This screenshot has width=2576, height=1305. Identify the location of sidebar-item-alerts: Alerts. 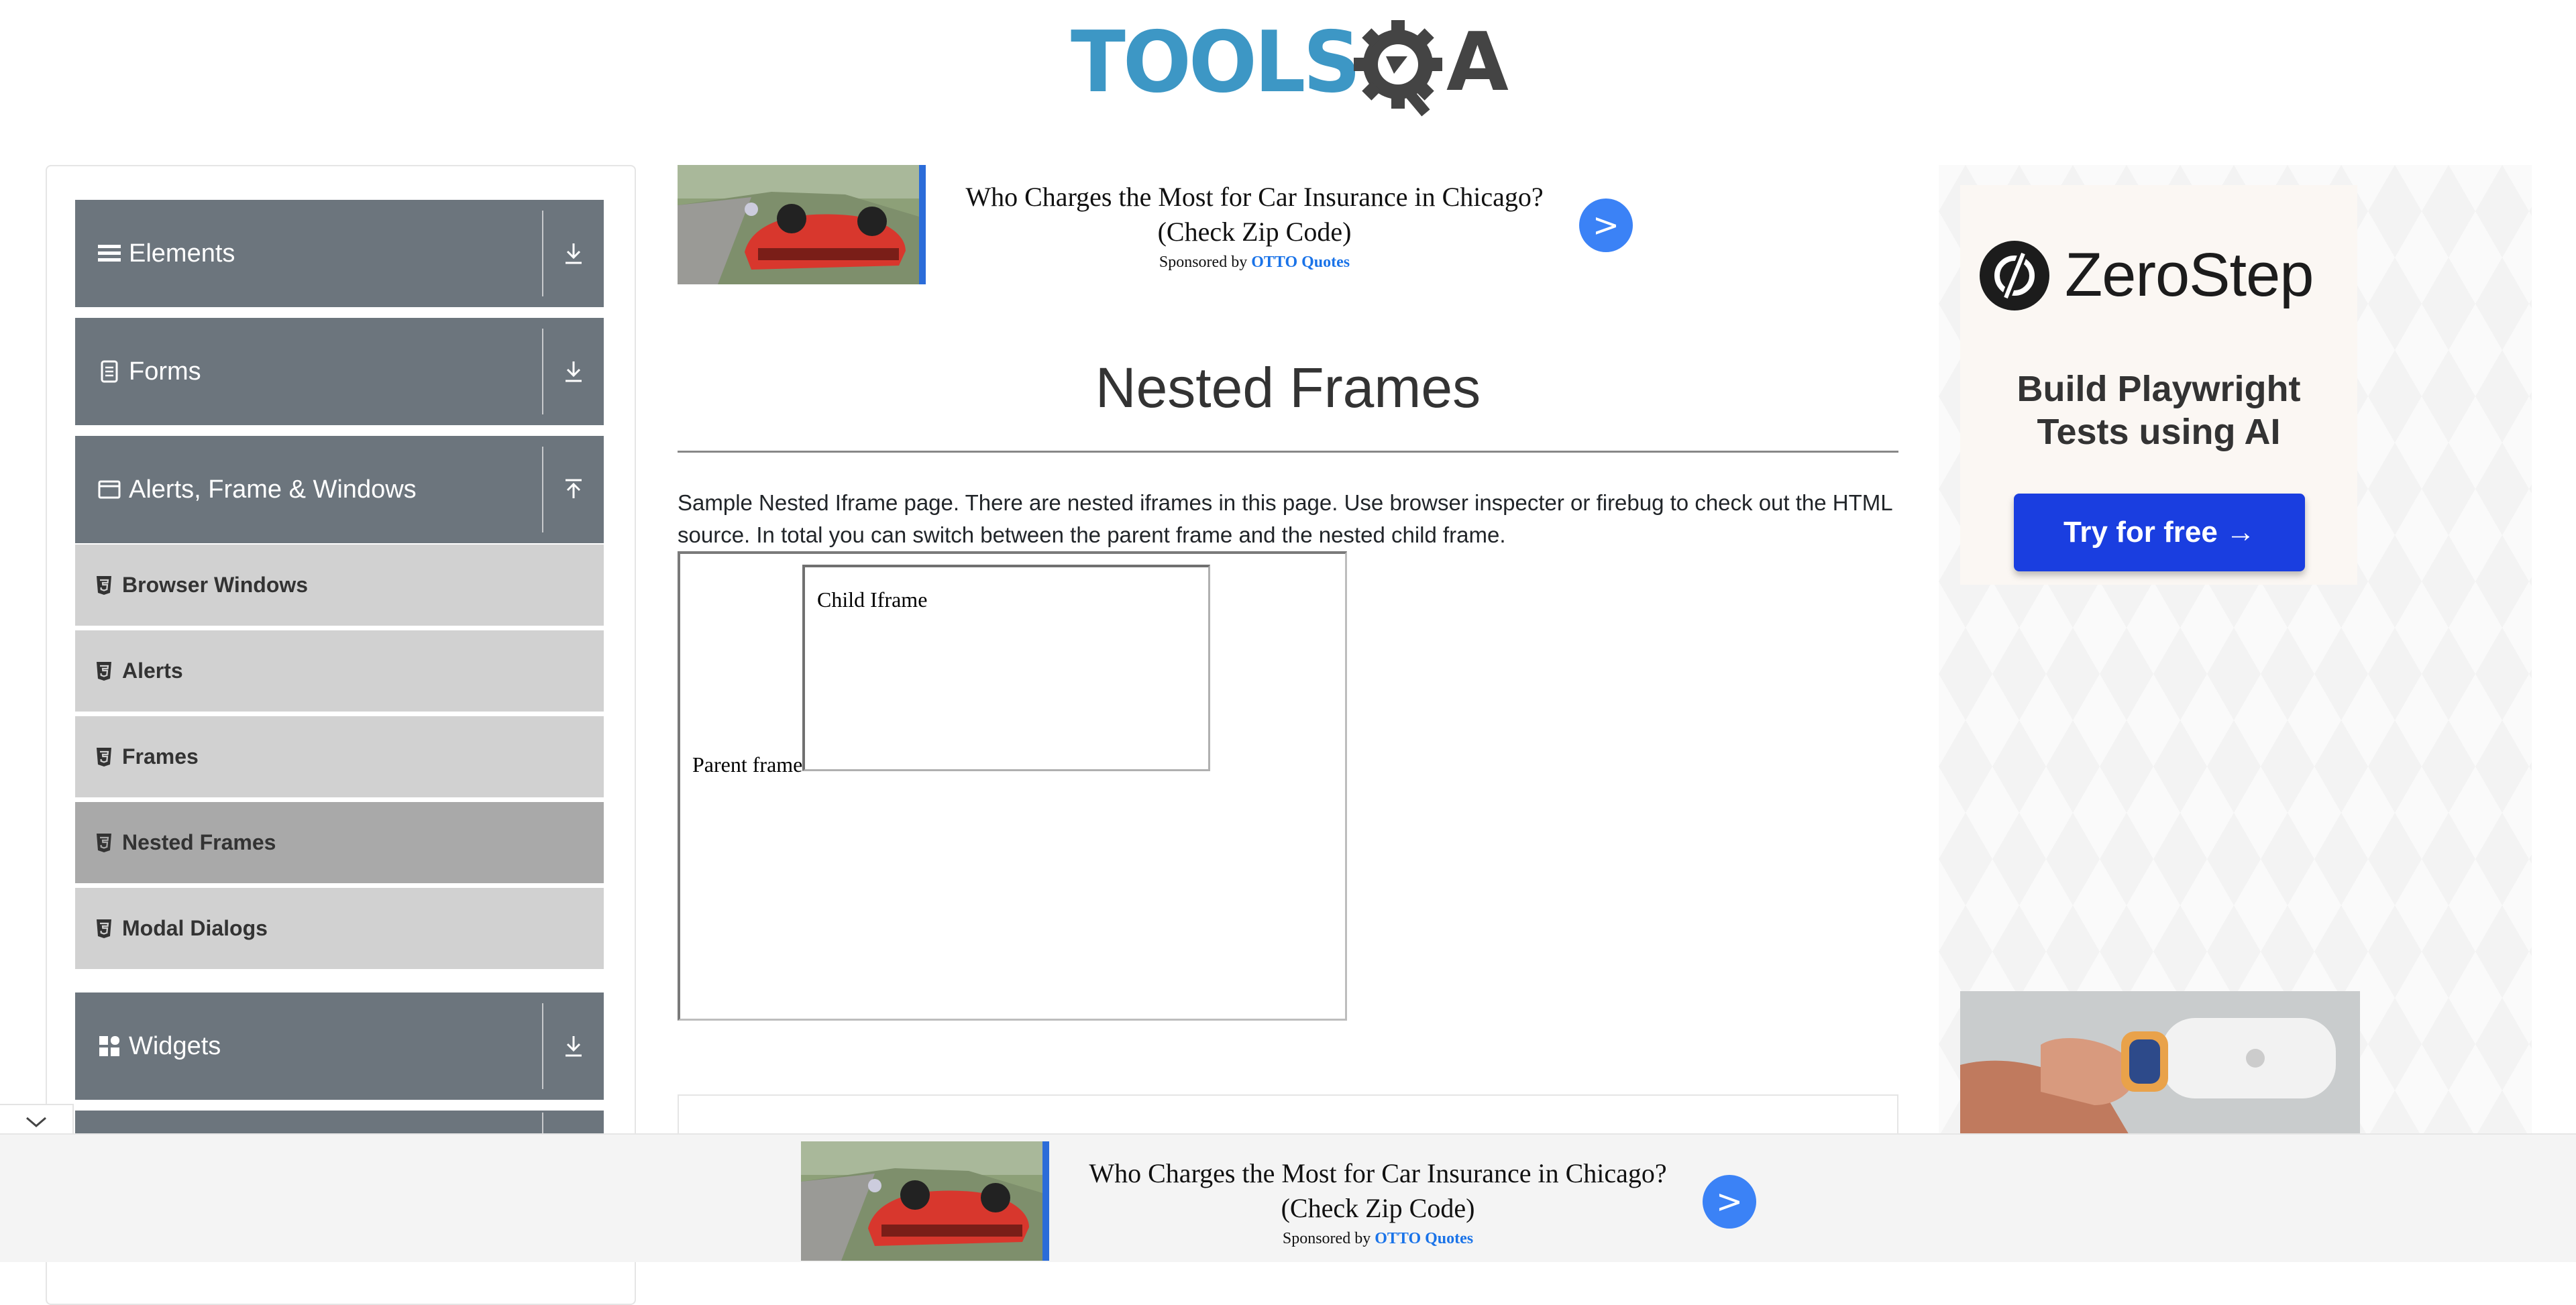
(339, 672).